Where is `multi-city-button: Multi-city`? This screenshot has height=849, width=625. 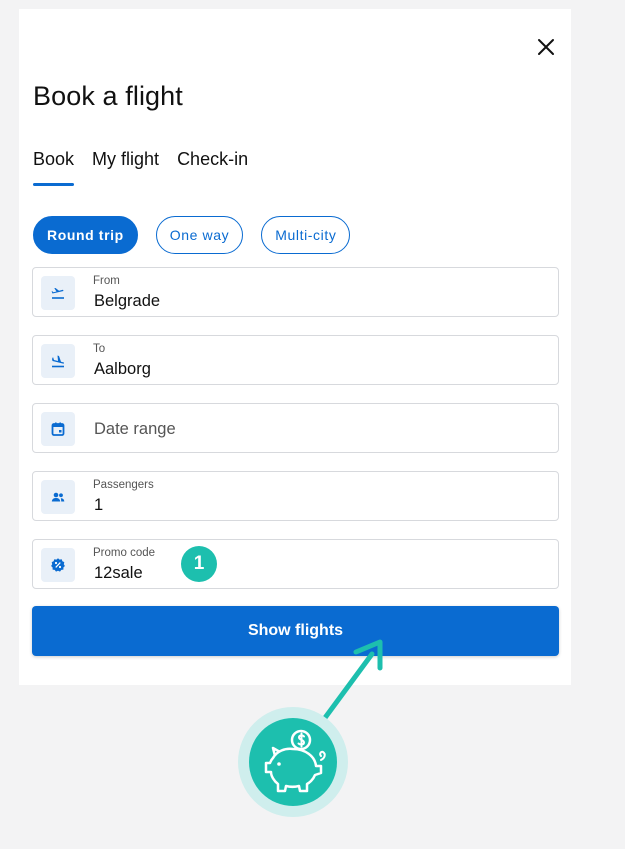
multi-city-button: Multi-city is located at coordinates (306, 235).